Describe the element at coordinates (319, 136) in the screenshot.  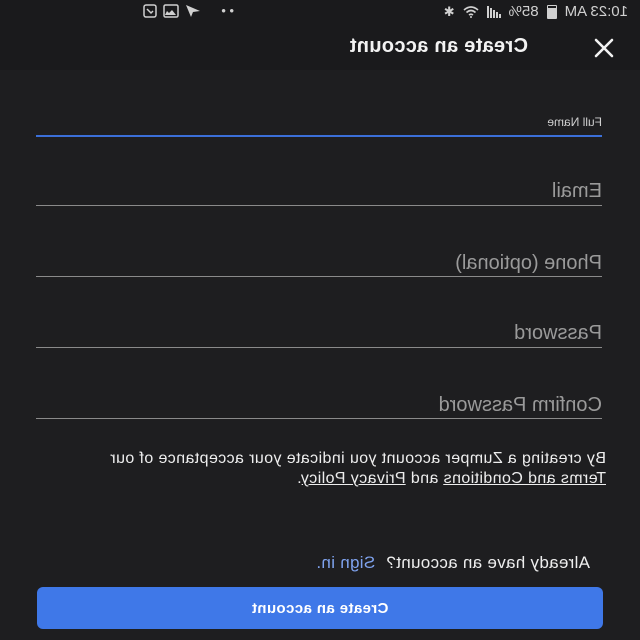
I see `full-name-underline` at that location.